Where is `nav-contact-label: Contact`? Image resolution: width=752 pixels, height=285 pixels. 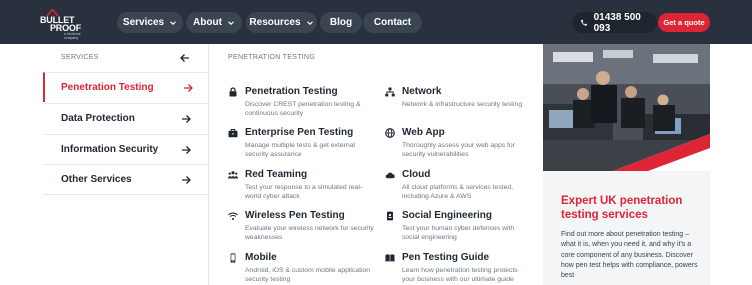 nav-contact-label: Contact is located at coordinates (392, 22).